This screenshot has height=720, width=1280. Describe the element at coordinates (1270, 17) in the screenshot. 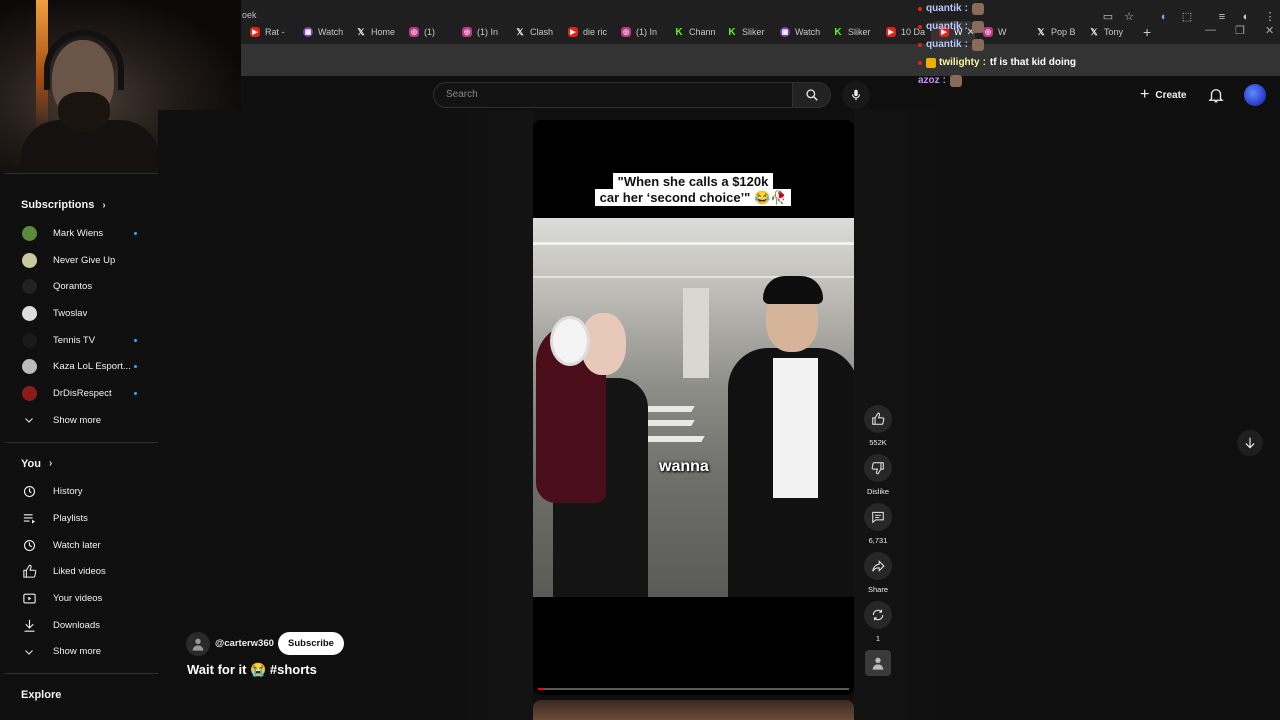

I see `menu-icon: ⋮` at that location.